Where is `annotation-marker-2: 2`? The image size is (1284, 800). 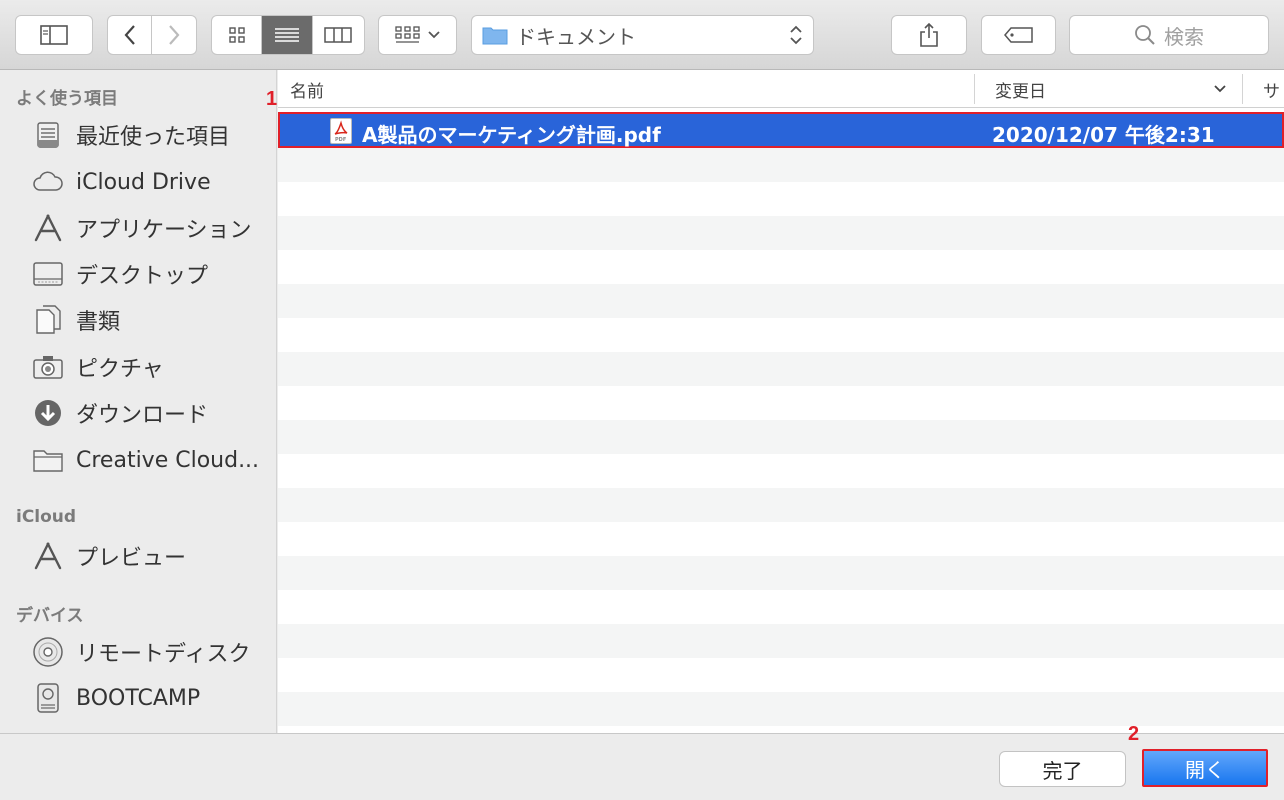
annotation-marker-2: 2 is located at coordinates (1134, 734).